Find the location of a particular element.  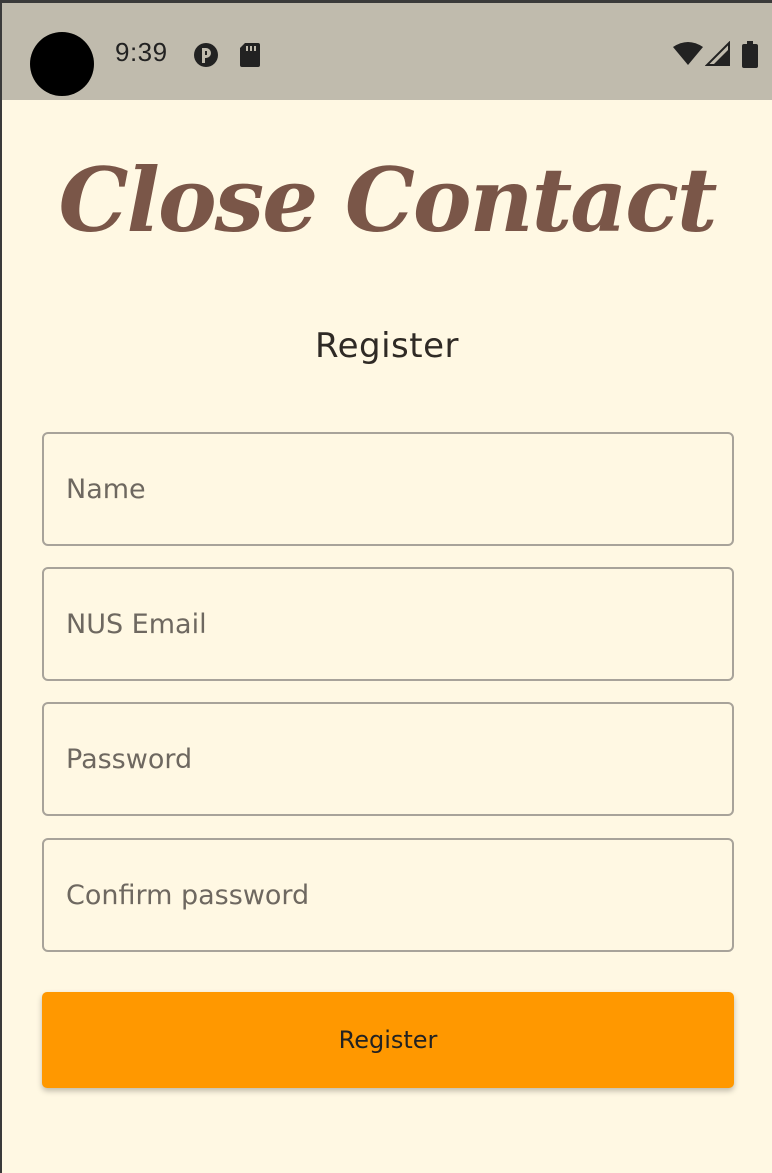

cell-signal-icon is located at coordinates (717, 55).